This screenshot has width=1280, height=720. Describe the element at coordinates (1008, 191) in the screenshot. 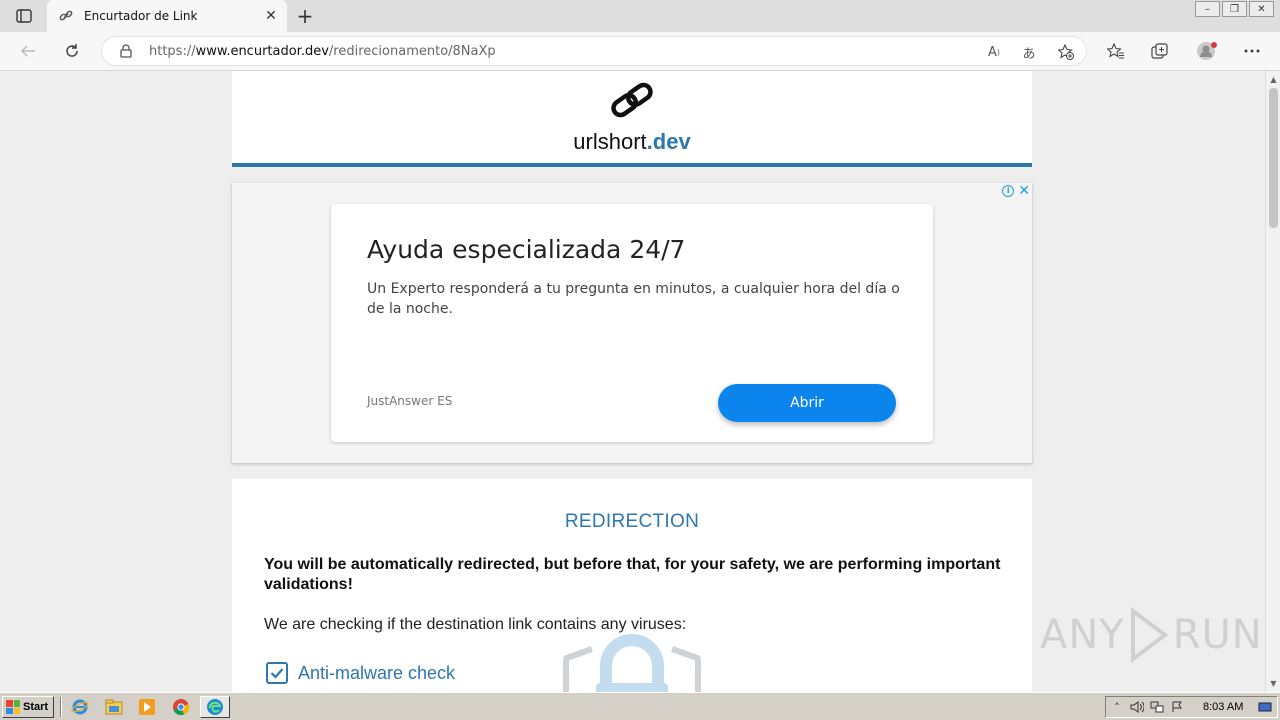

I see `ad-info-icon: i` at that location.